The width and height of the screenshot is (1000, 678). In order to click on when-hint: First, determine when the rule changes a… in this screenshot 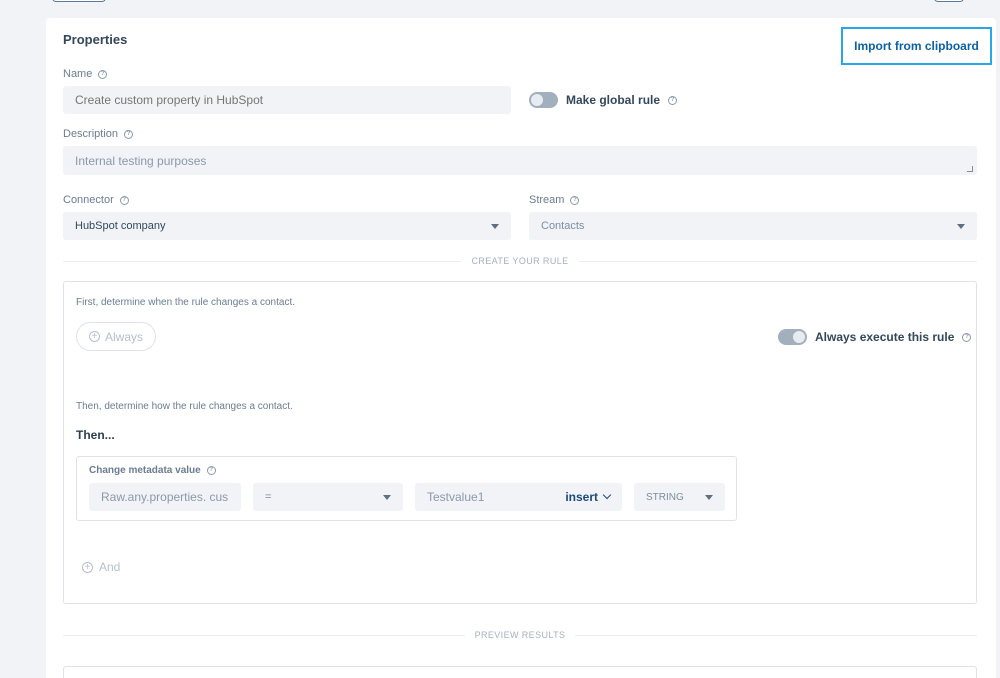, I will do `click(186, 302)`.